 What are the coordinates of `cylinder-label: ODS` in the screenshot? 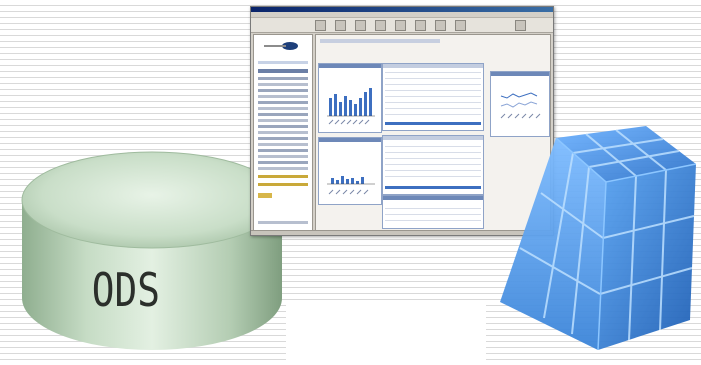 It's located at (126, 290).